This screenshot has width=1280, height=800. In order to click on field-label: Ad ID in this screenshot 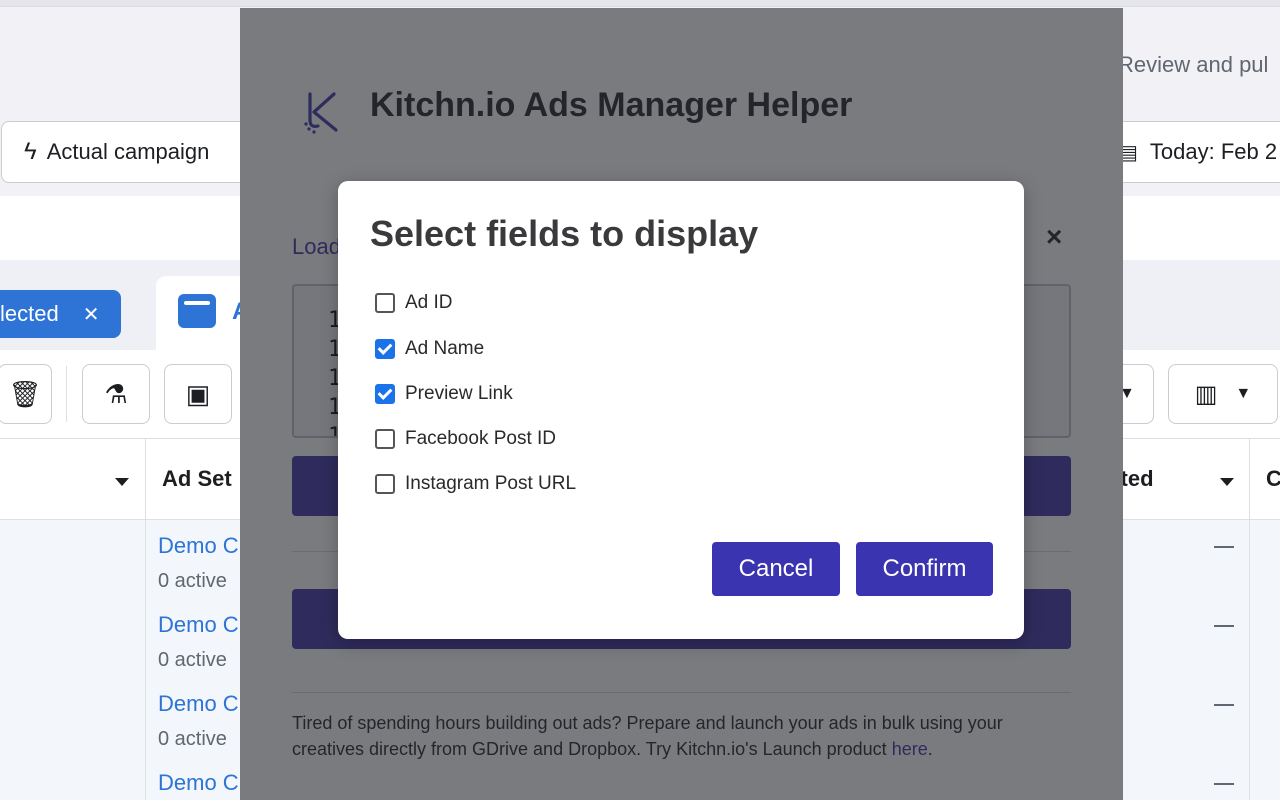, I will do `click(429, 302)`.